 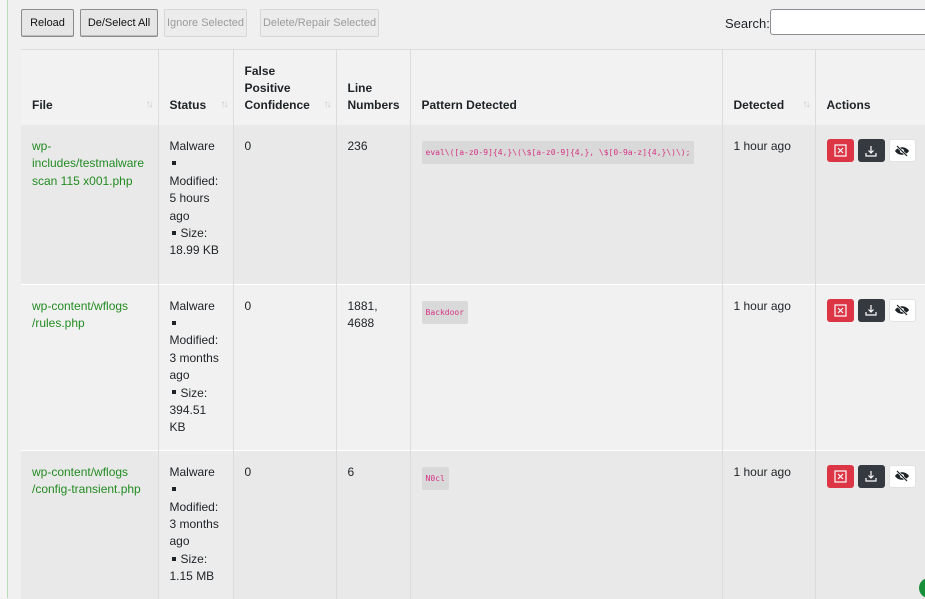 I want to click on column-header-line-numbers: Line Numbers, so click(x=373, y=87).